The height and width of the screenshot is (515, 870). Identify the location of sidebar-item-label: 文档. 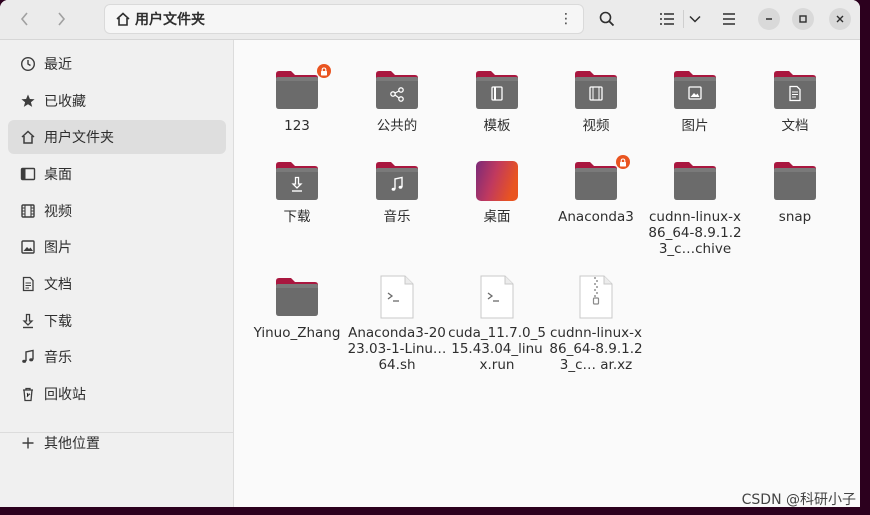
(58, 285).